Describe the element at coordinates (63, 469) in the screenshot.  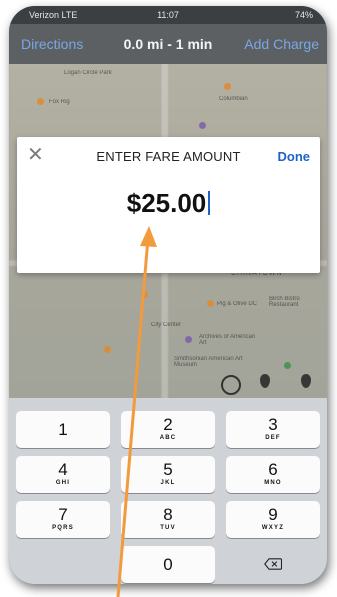
I see `key-number: 4` at that location.